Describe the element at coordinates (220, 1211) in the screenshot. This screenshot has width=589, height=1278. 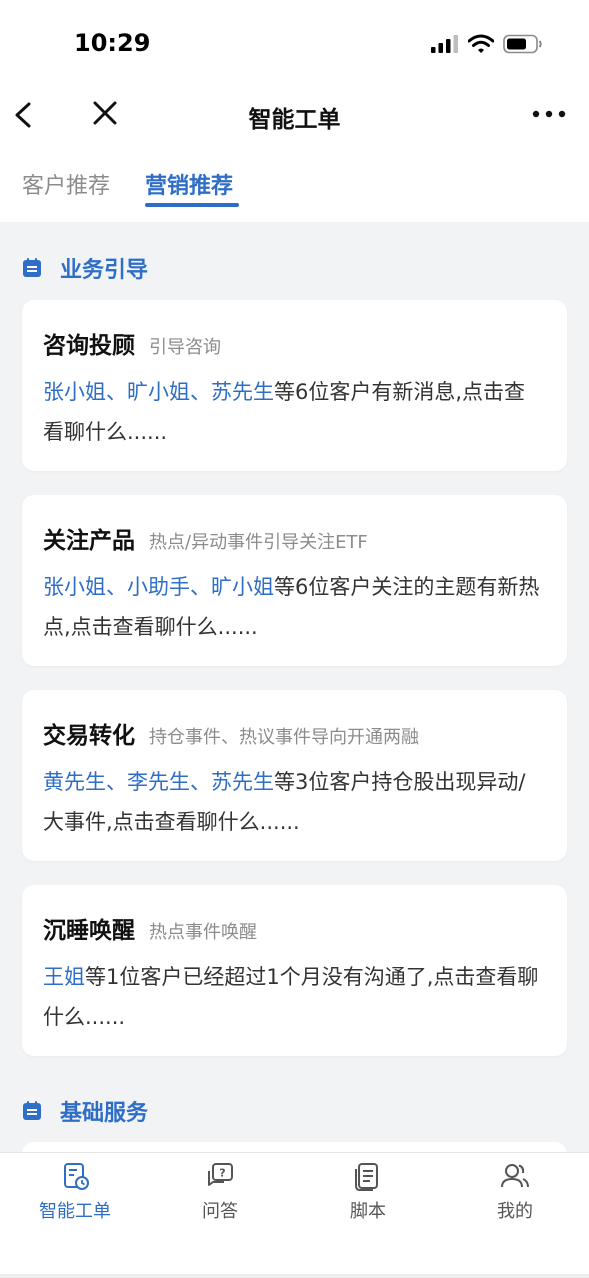
I see `tabbar-label: 问答` at that location.